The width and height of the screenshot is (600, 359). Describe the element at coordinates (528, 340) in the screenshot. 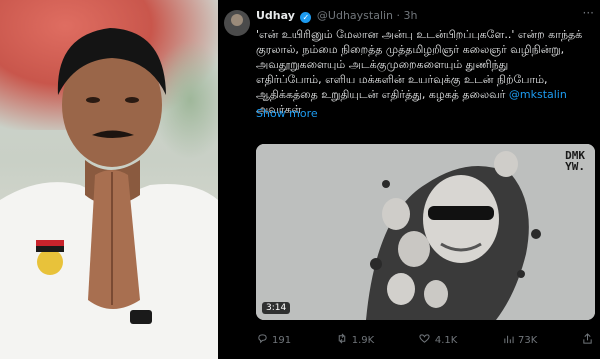

I see `views-count: 73K` at that location.